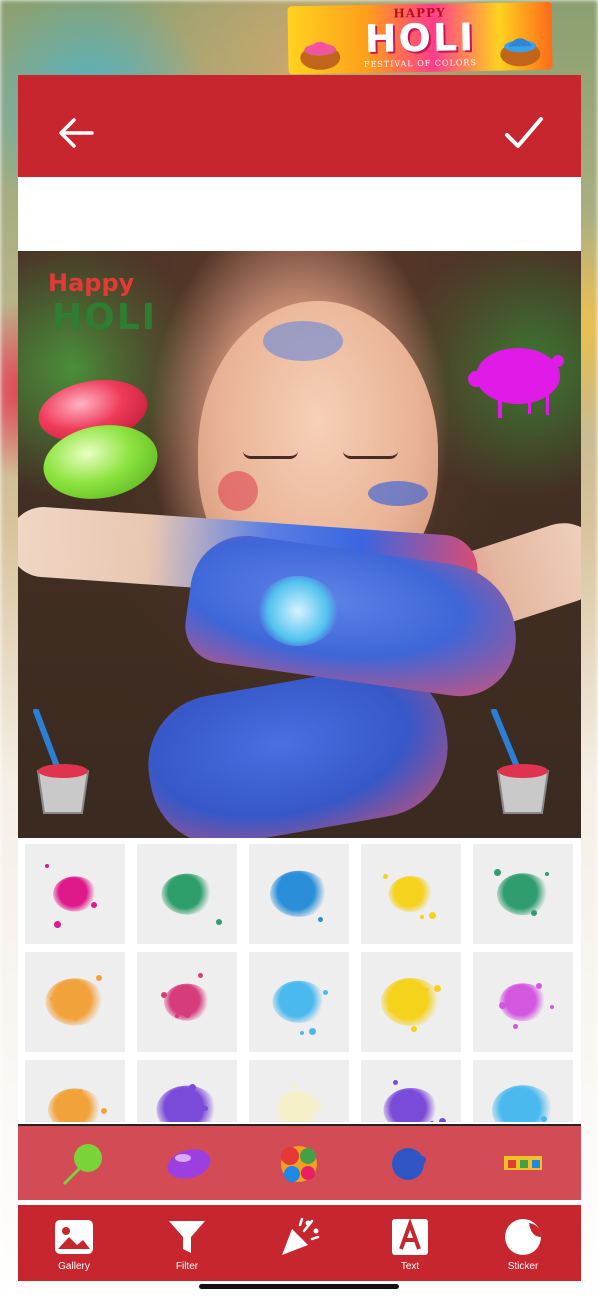 The height and width of the screenshot is (1300, 598). Describe the element at coordinates (299, 126) in the screenshot. I see `top-bar` at that location.